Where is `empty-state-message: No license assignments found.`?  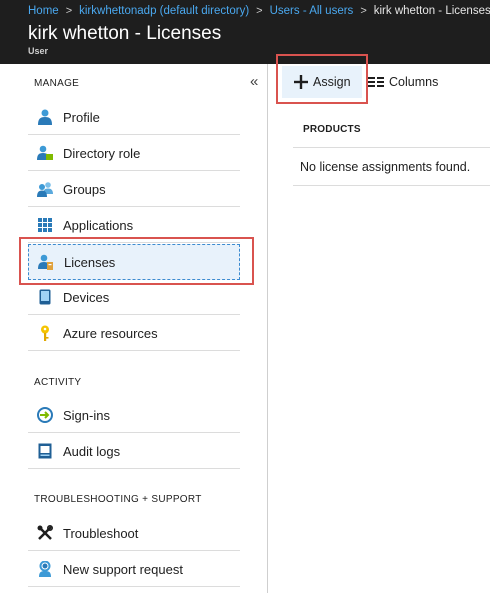
empty-state-message: No license assignments found. is located at coordinates (385, 167).